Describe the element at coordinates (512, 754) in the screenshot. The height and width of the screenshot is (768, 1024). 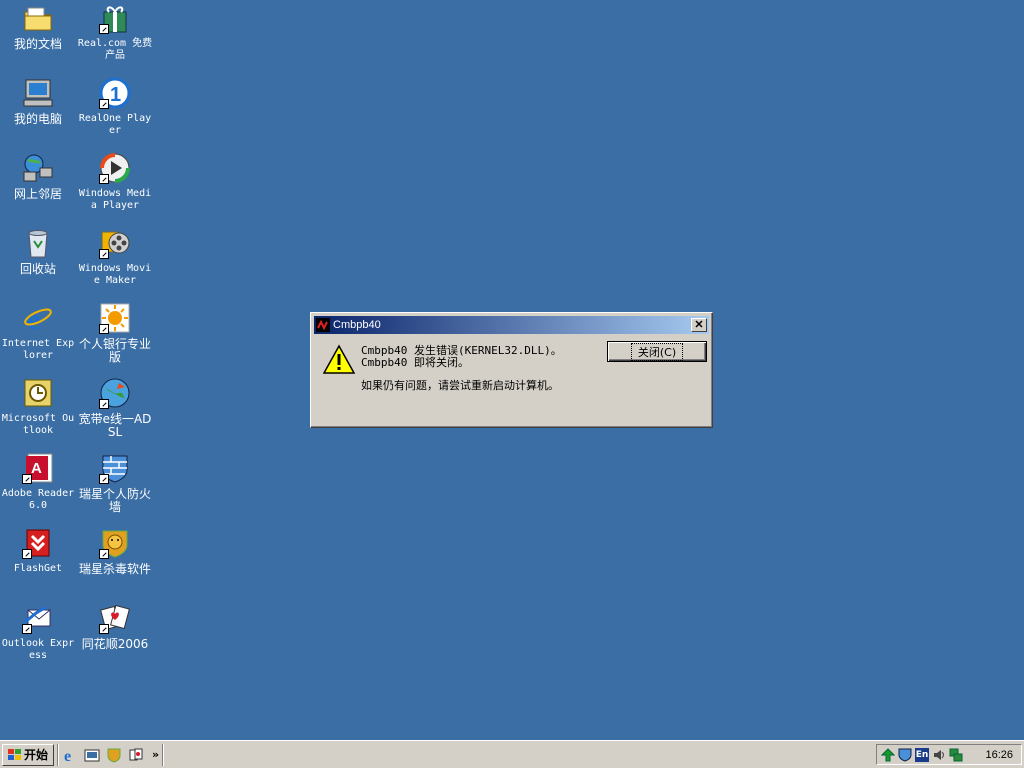
I see `taskbar: 开始 e » En 16:26` at that location.